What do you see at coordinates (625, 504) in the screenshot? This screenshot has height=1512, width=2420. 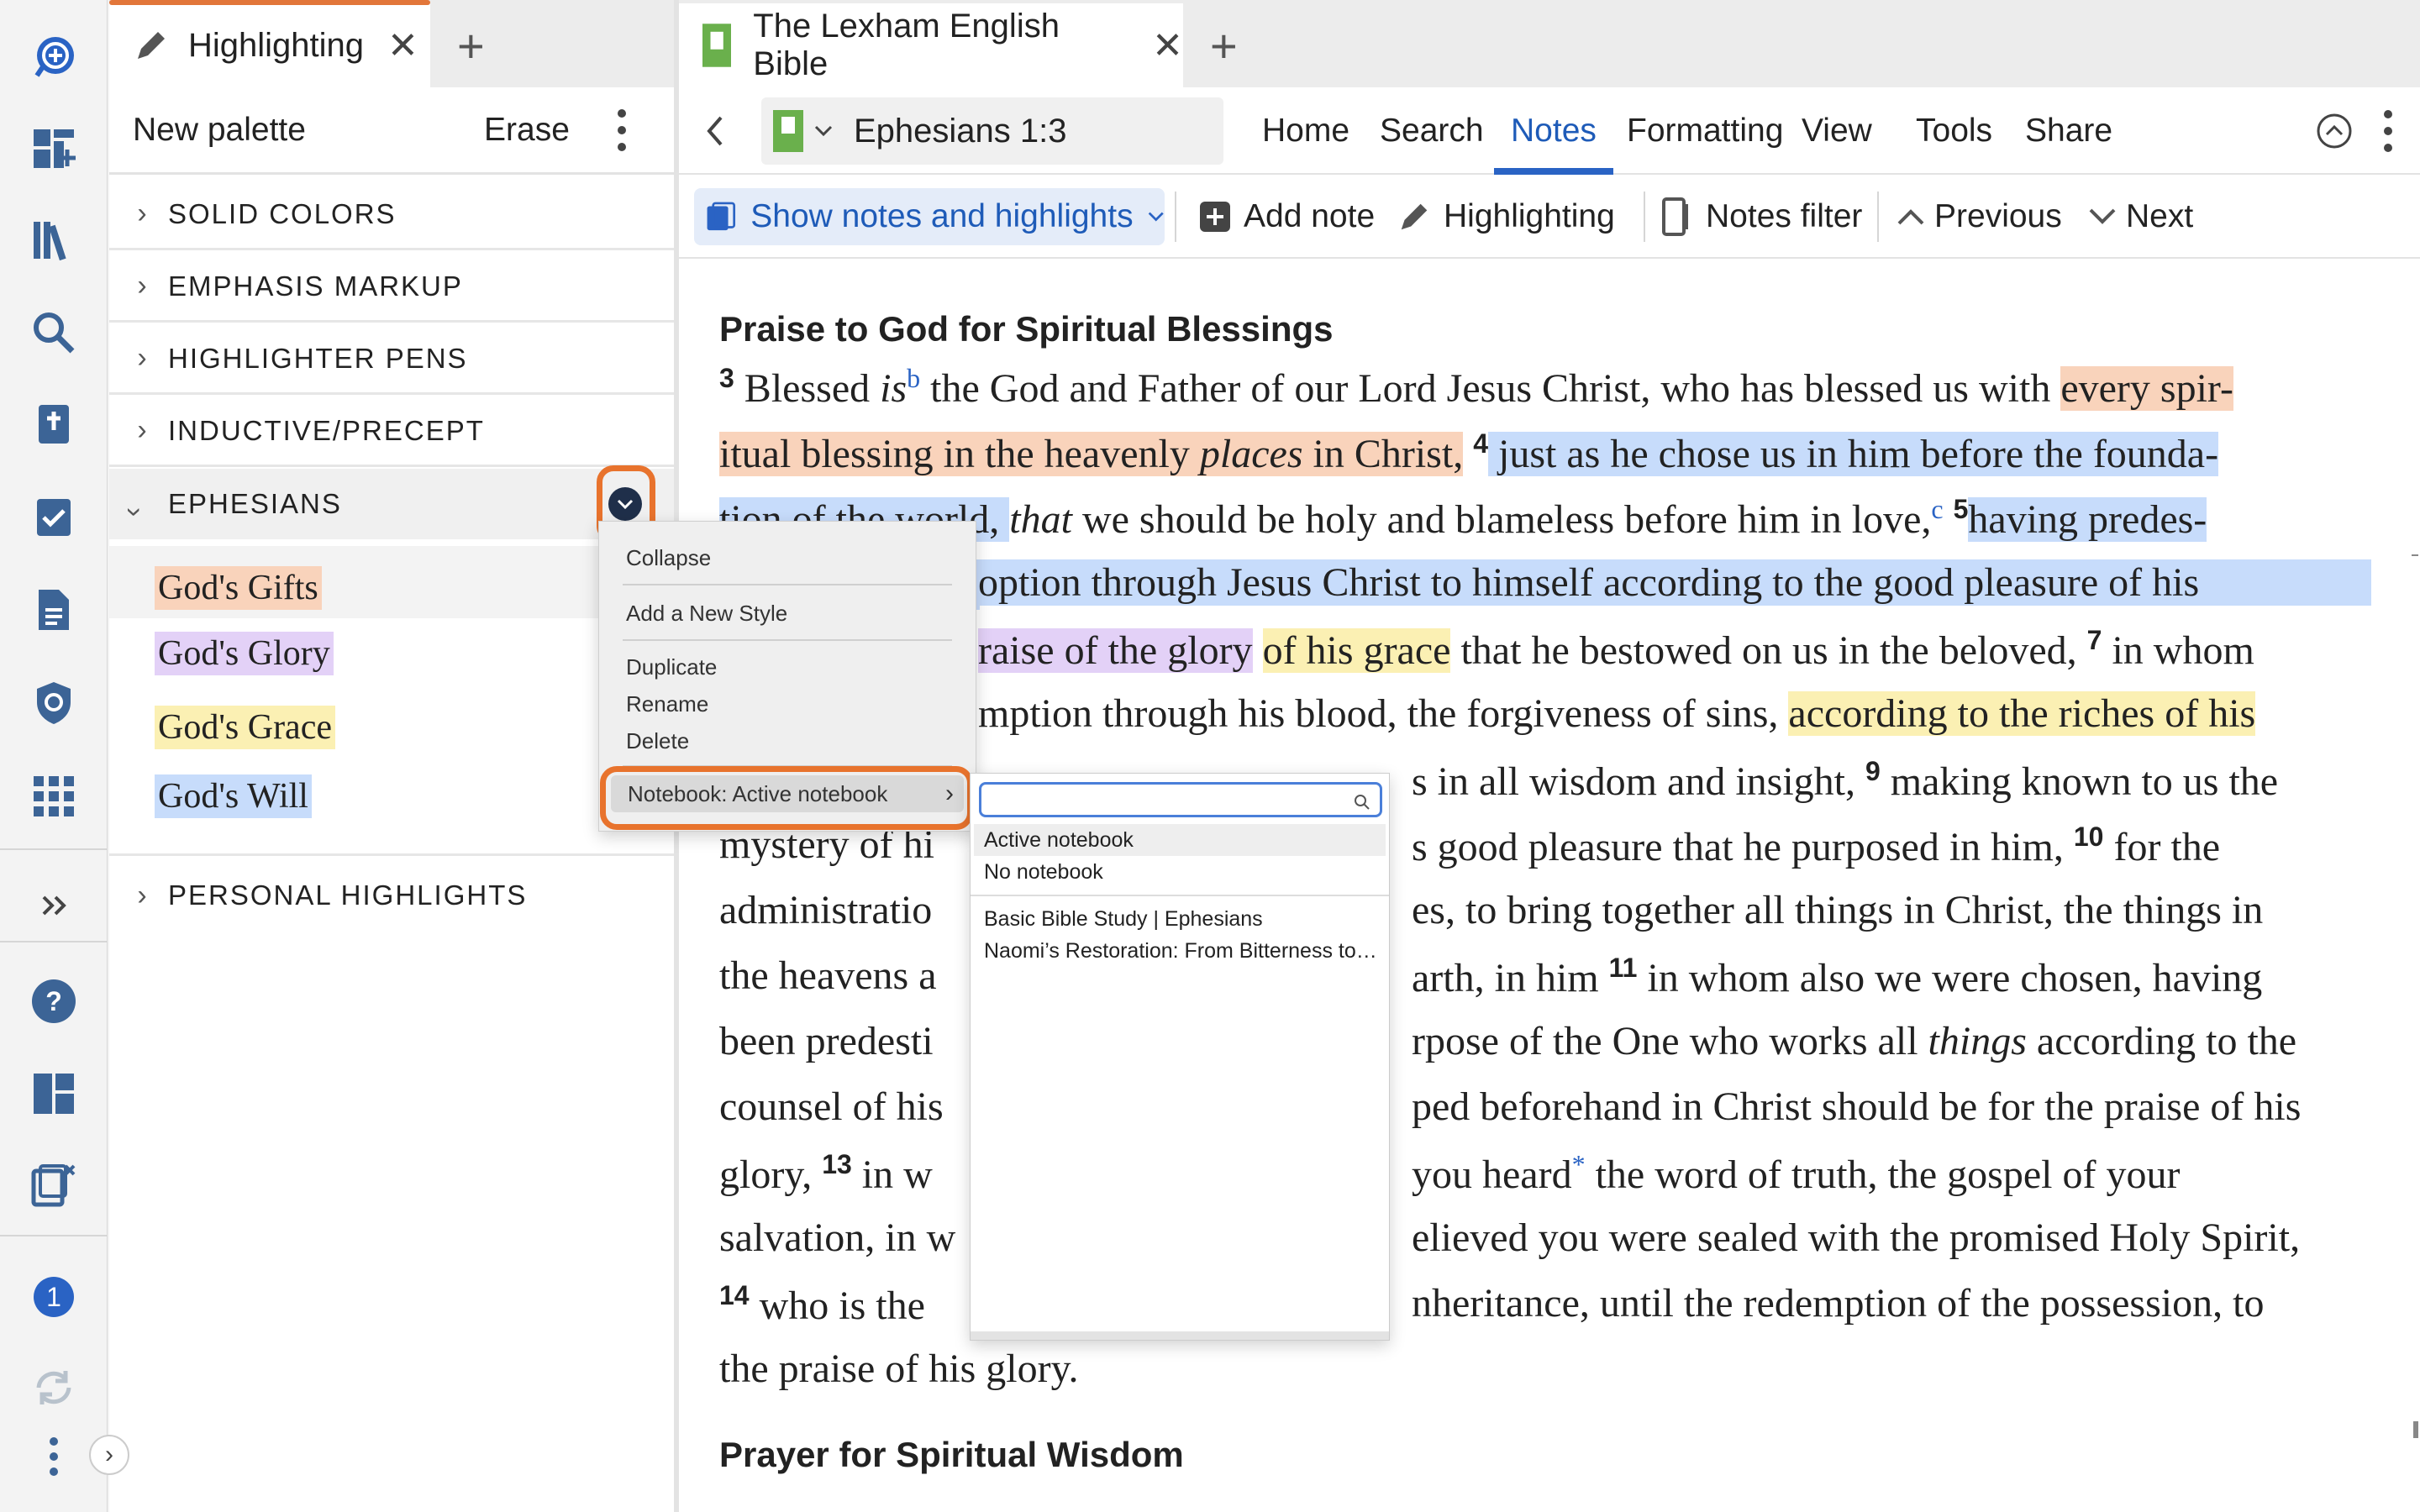 I see `section-options-dropdown-button` at bounding box center [625, 504].